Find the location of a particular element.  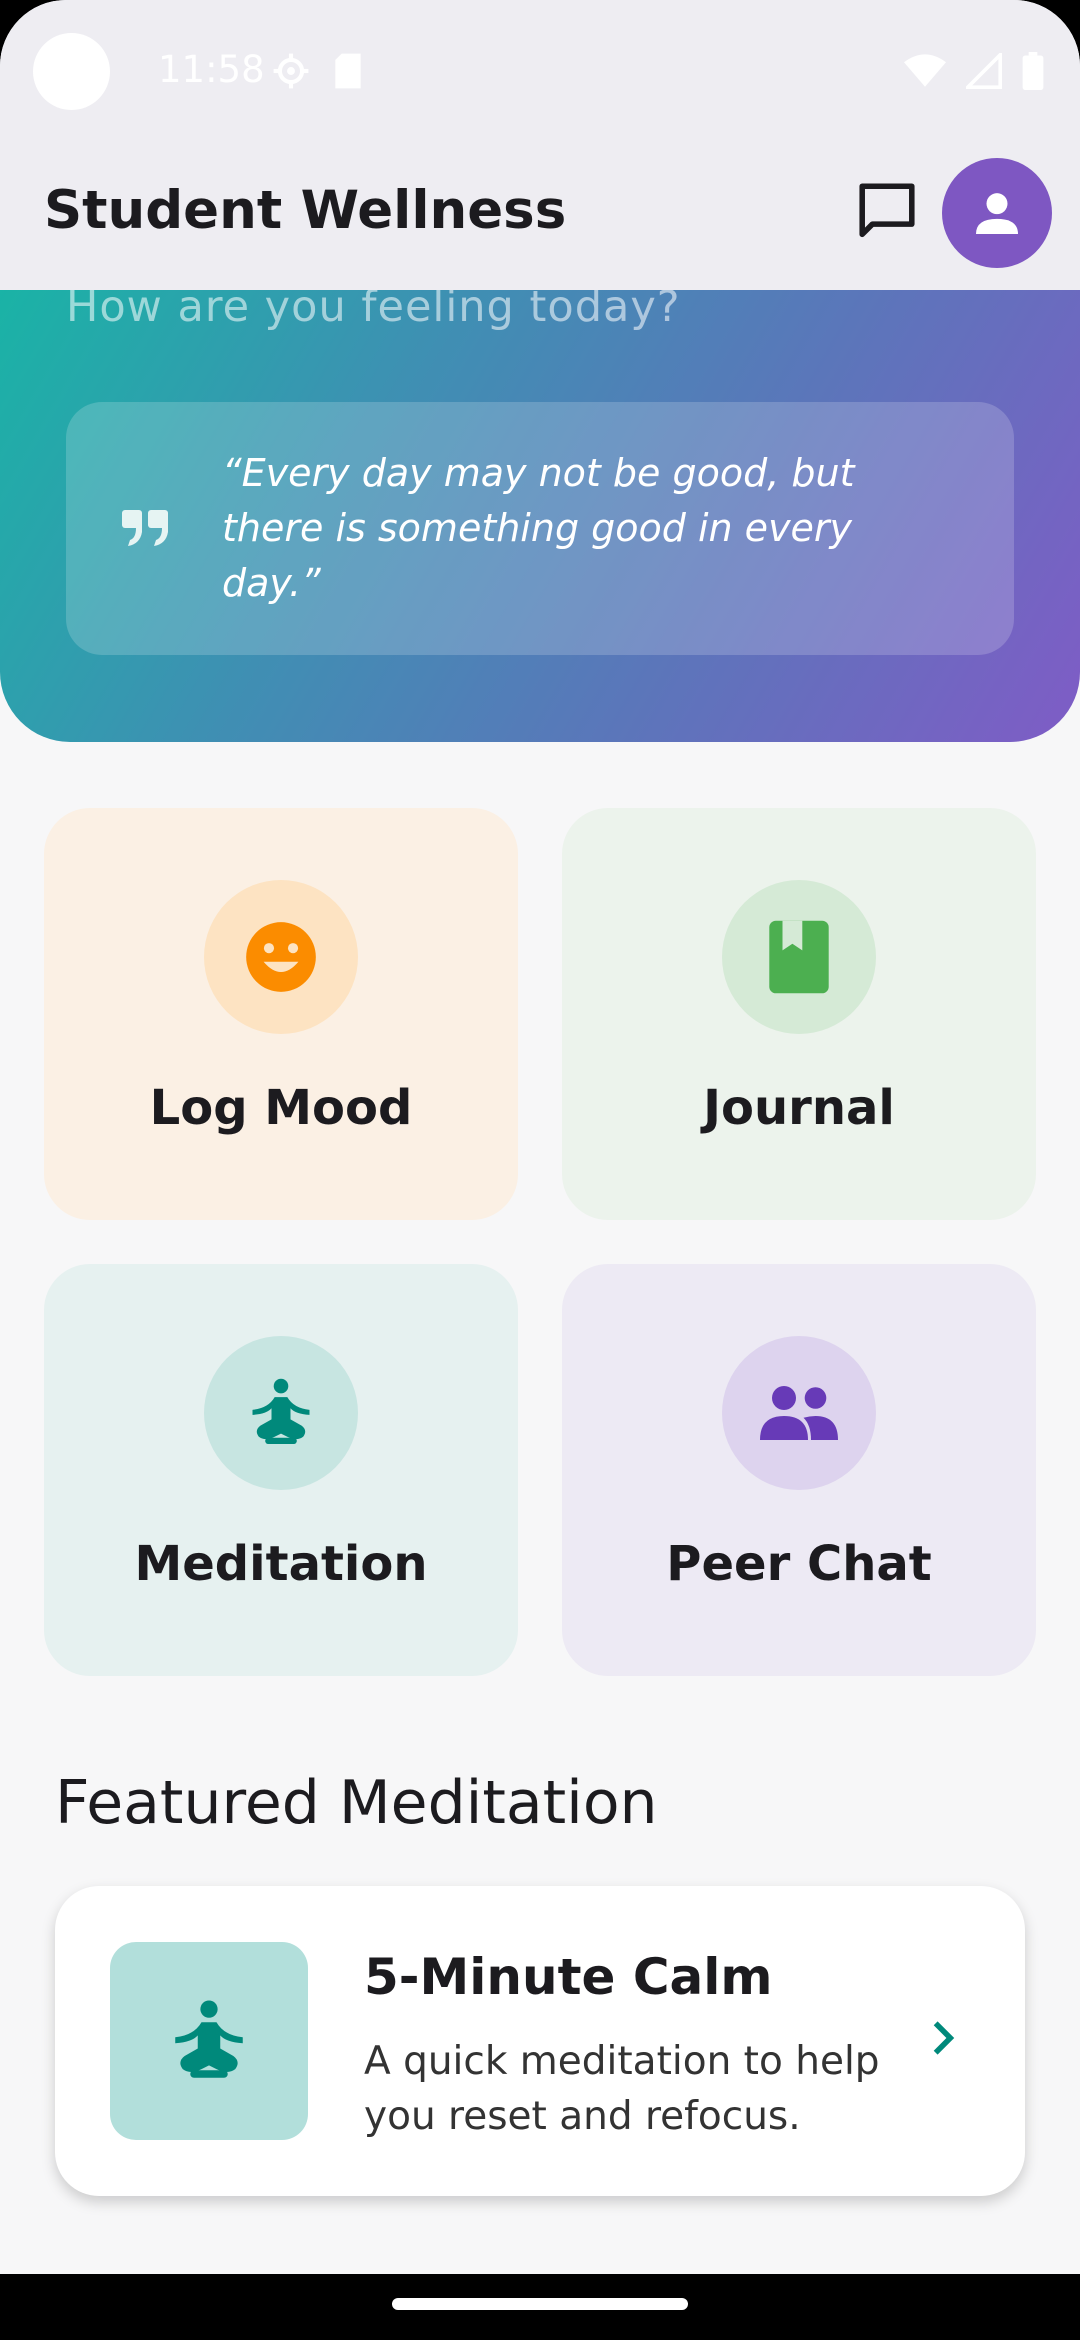

chat-icon is located at coordinates (887, 210).